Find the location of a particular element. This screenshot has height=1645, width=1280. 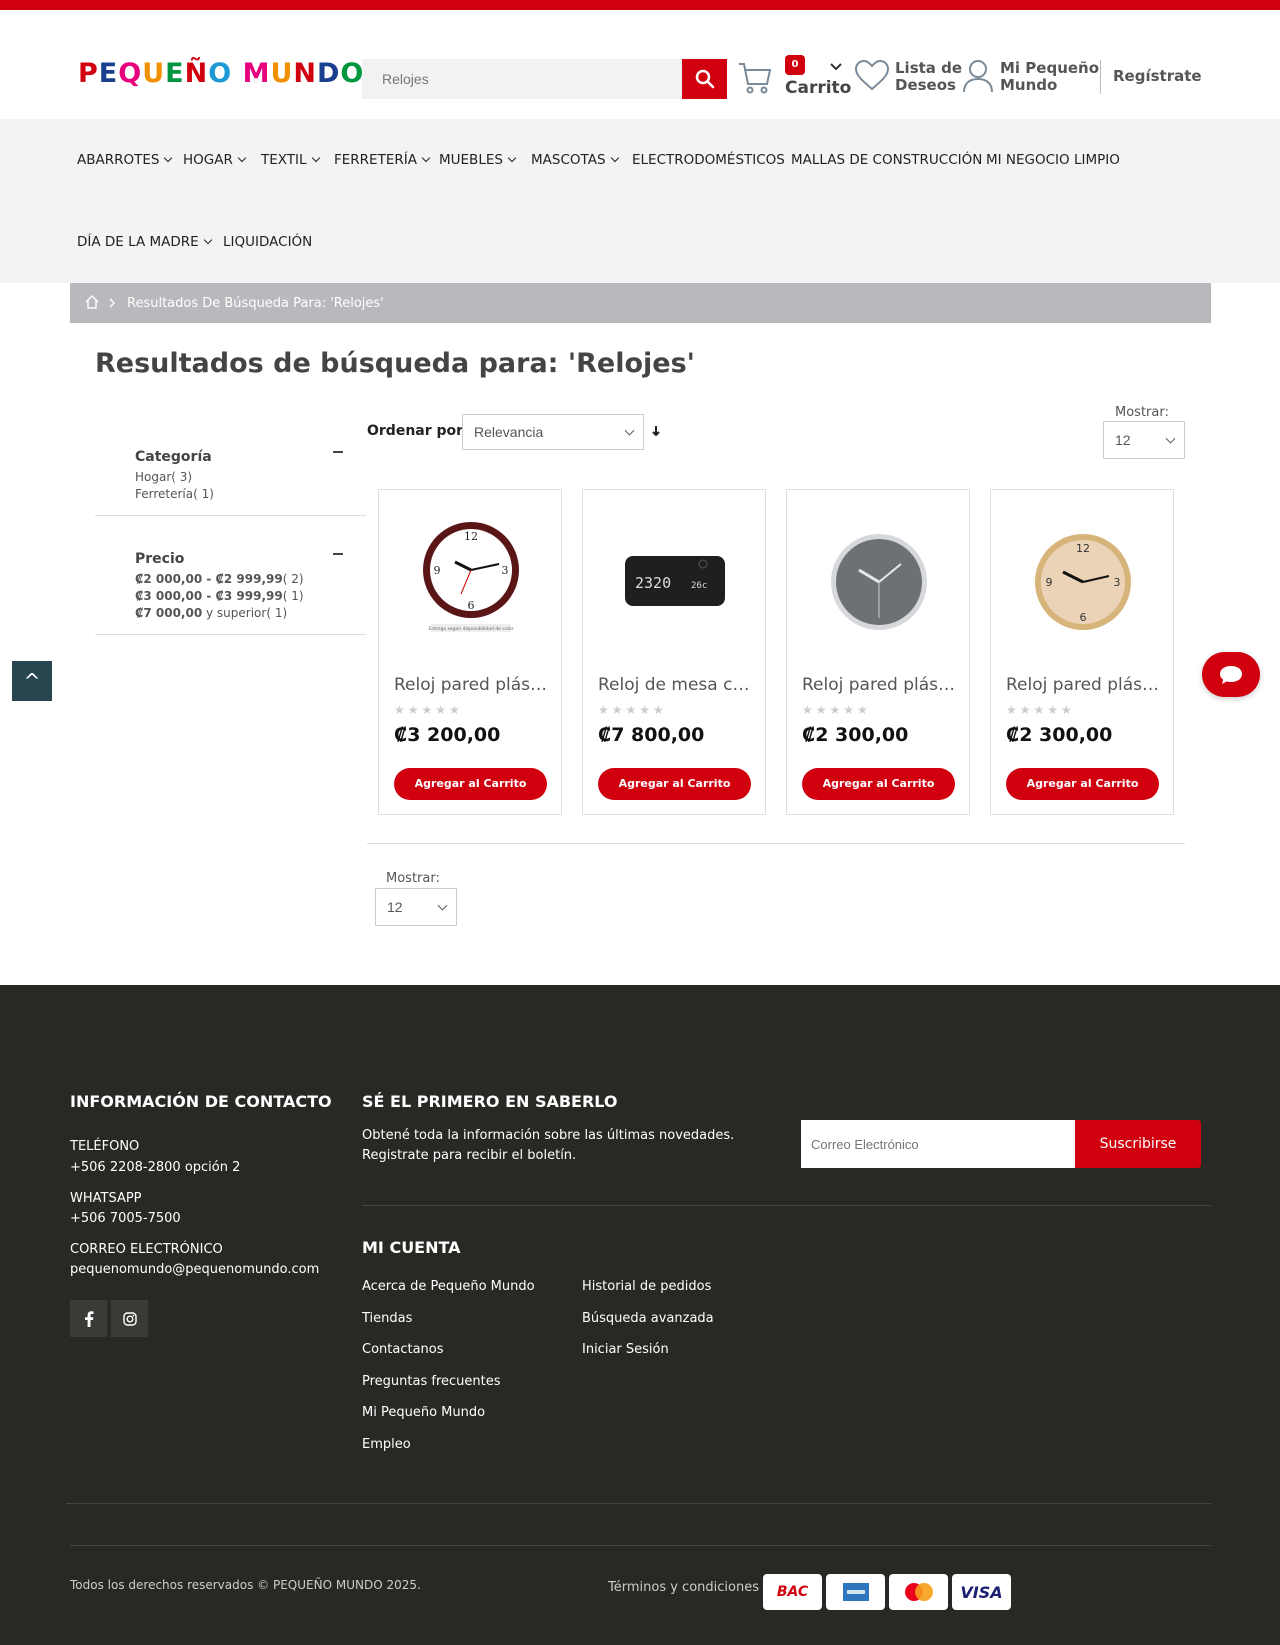

footer-link-acerca: Acerca de Pequeño Mundo is located at coordinates (448, 1286).